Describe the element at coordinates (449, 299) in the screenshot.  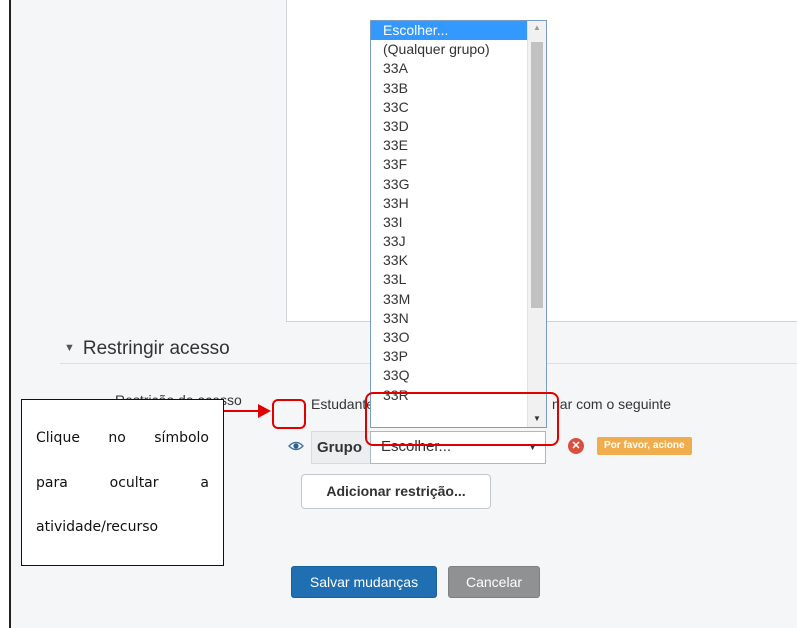
I see `dropdown-option: 33M` at that location.